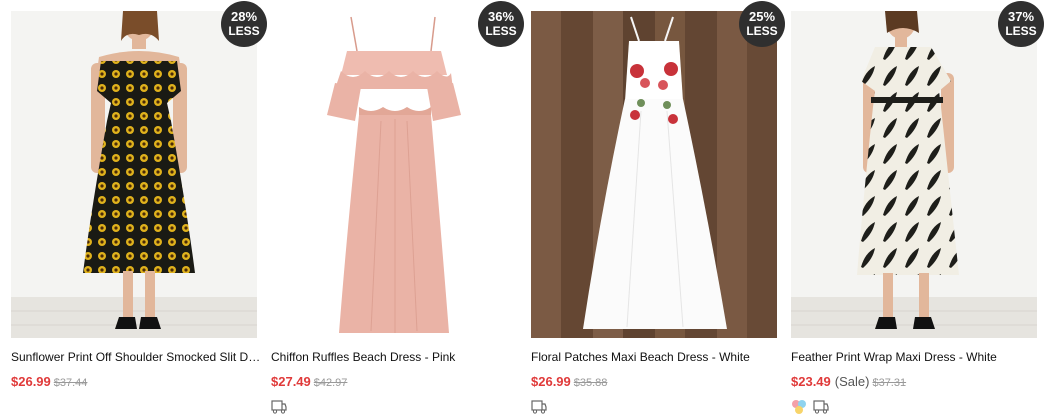 The width and height of the screenshot is (1061, 418). What do you see at coordinates (330, 383) in the screenshot?
I see `original-price: $42.97` at bounding box center [330, 383].